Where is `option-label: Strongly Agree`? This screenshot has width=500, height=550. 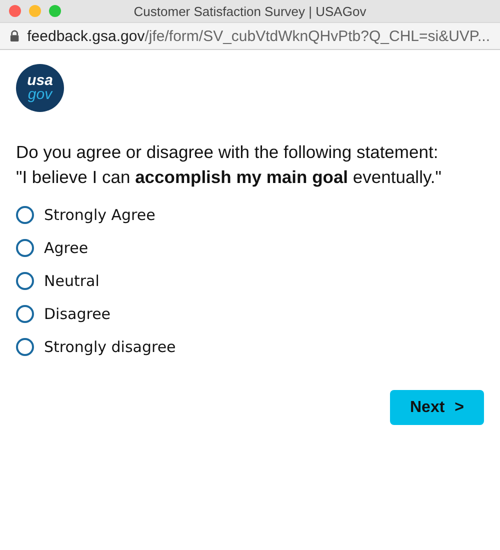 option-label: Strongly Agree is located at coordinates (100, 215).